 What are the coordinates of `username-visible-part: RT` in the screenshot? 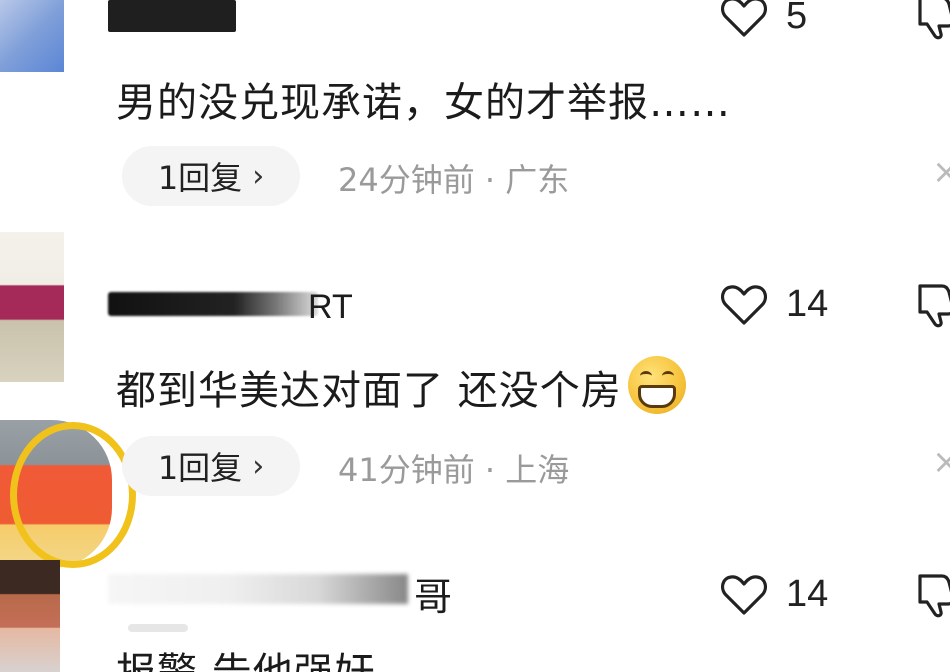 It's located at (330, 307).